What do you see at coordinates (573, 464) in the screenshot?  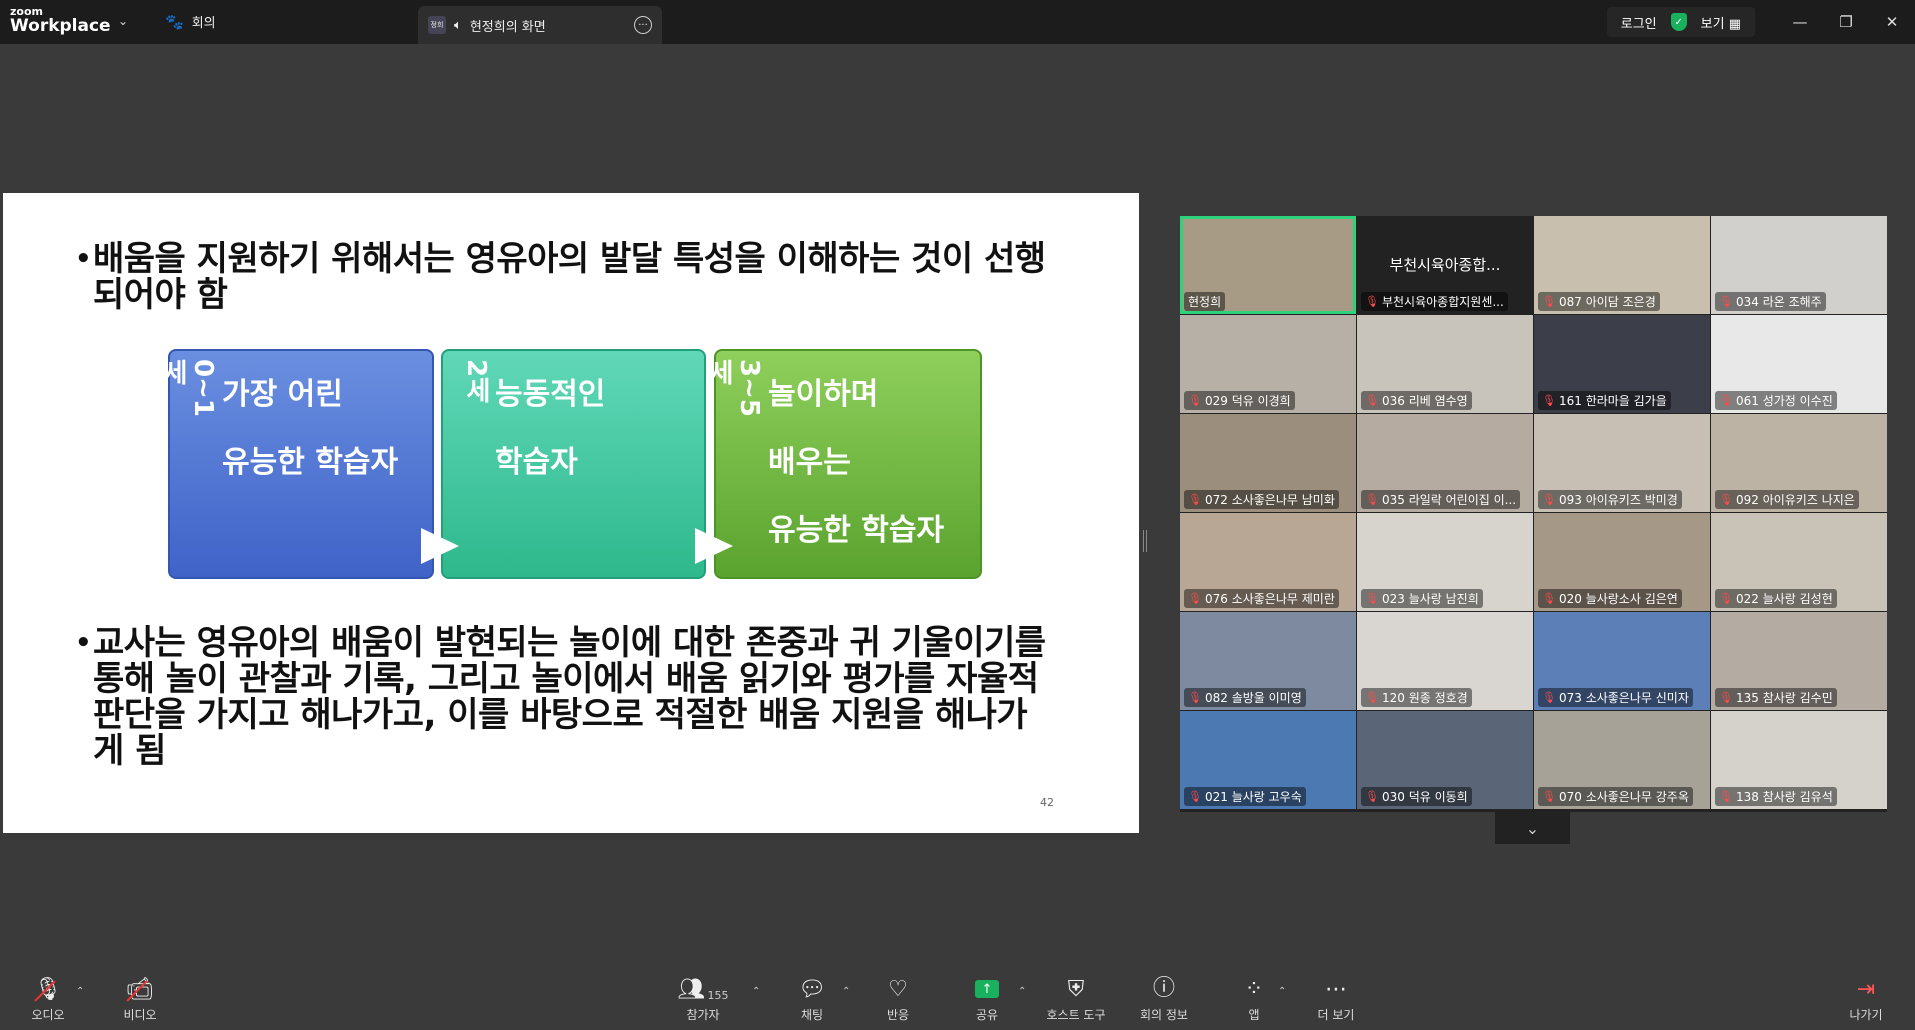 I see `stage-box-toddler: 2세 능동적인 학습자` at bounding box center [573, 464].